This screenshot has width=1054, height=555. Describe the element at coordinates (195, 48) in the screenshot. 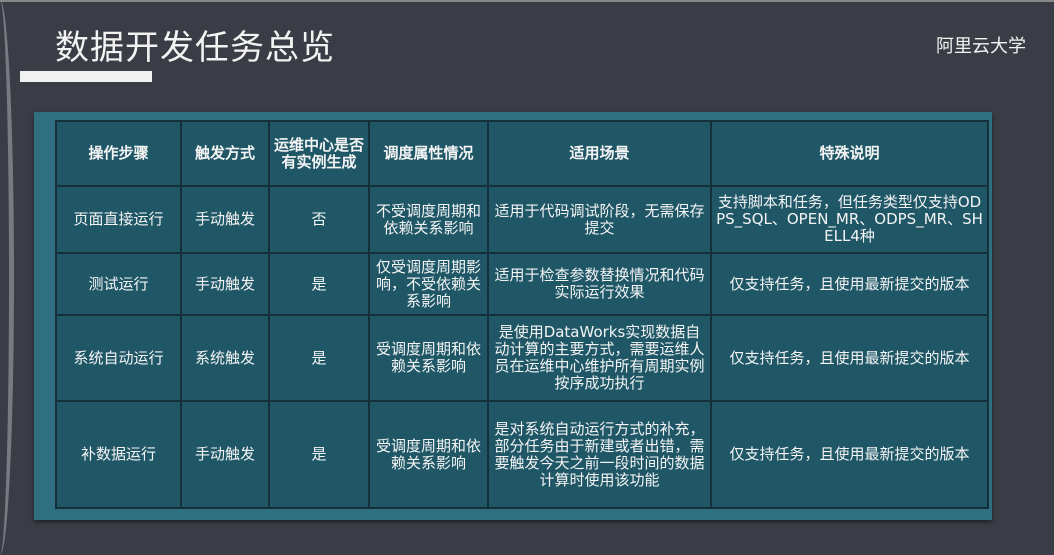

I see `page-title: 数据开发任务总览` at that location.